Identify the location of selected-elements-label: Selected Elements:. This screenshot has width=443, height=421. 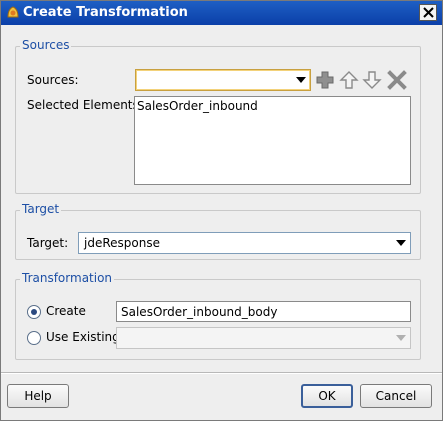
(85, 105).